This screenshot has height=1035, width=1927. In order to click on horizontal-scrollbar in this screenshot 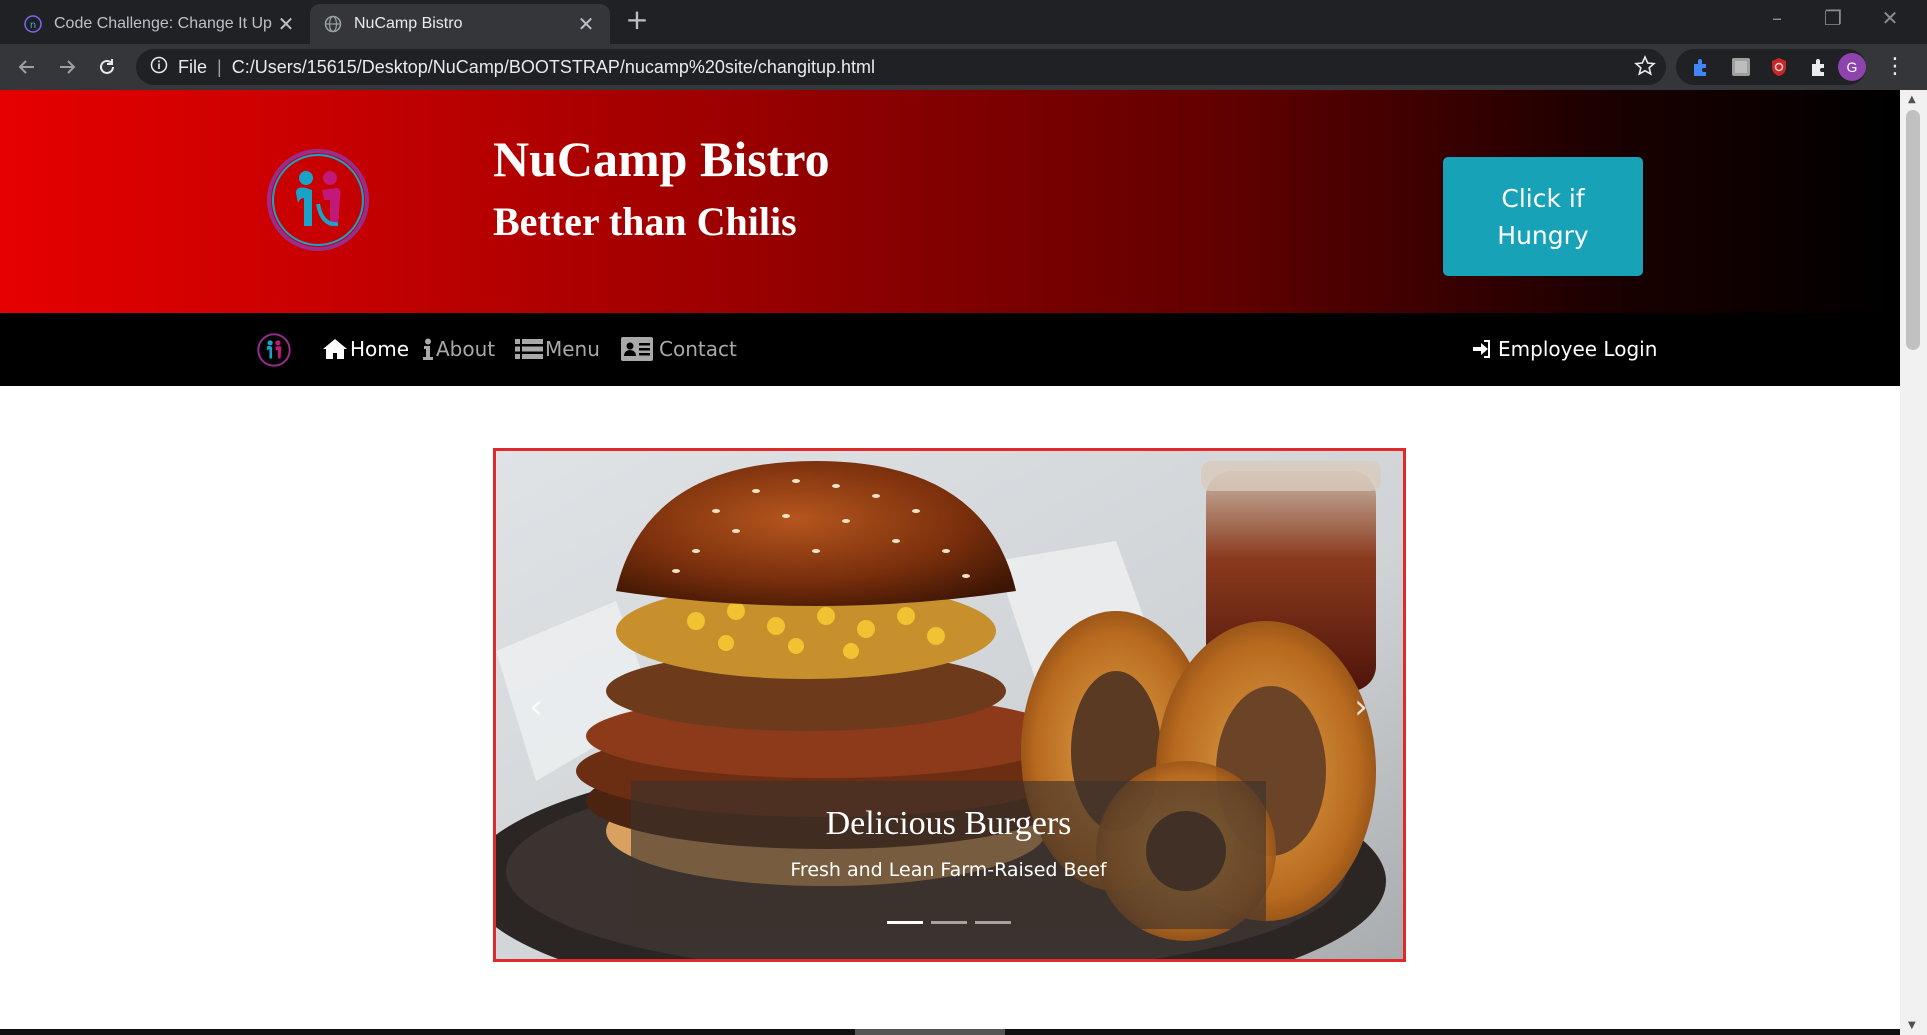, I will do `click(950, 1032)`.